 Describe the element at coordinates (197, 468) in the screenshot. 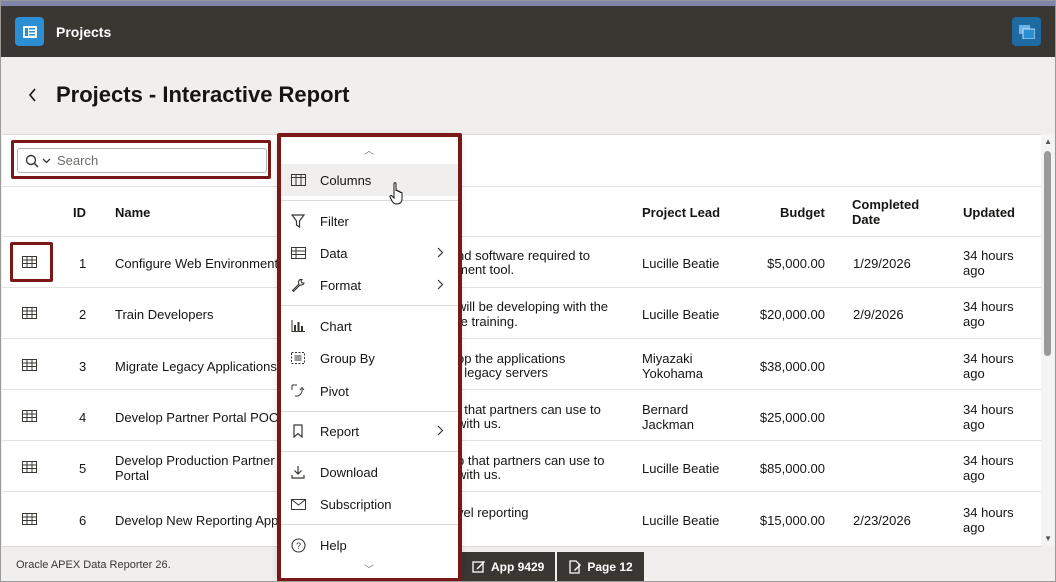

I see `cell-name: Develop Production Partner Portal` at that location.